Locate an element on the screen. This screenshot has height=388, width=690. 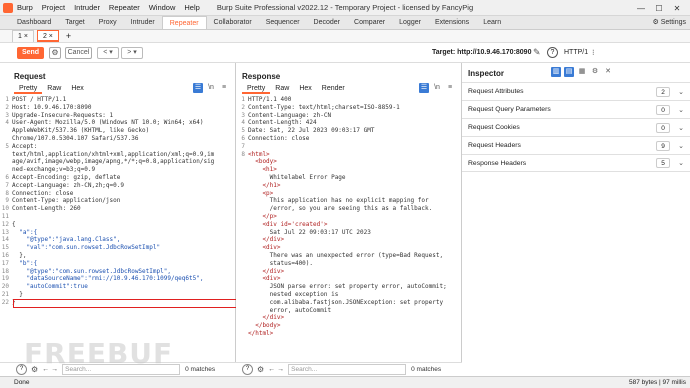
line-content: { is located at coordinates (14, 224).